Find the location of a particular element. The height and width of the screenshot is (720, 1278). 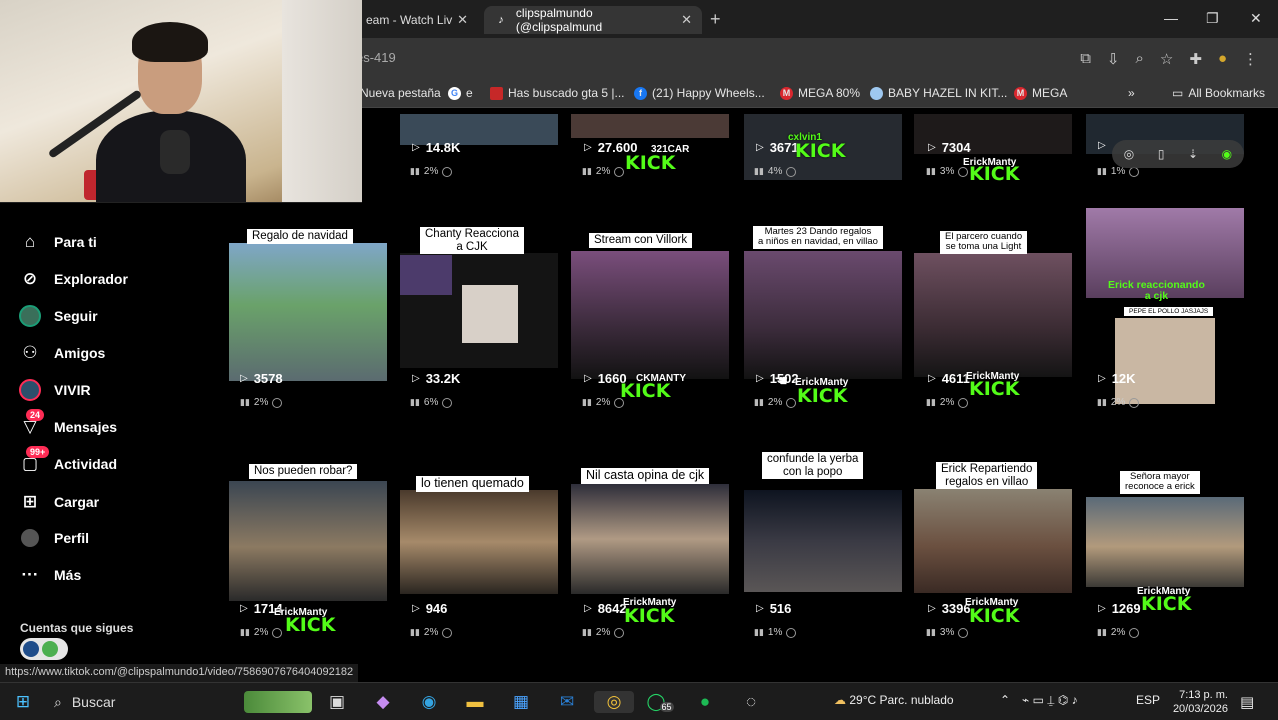

play-icon: ▷ is located at coordinates (932, 147).